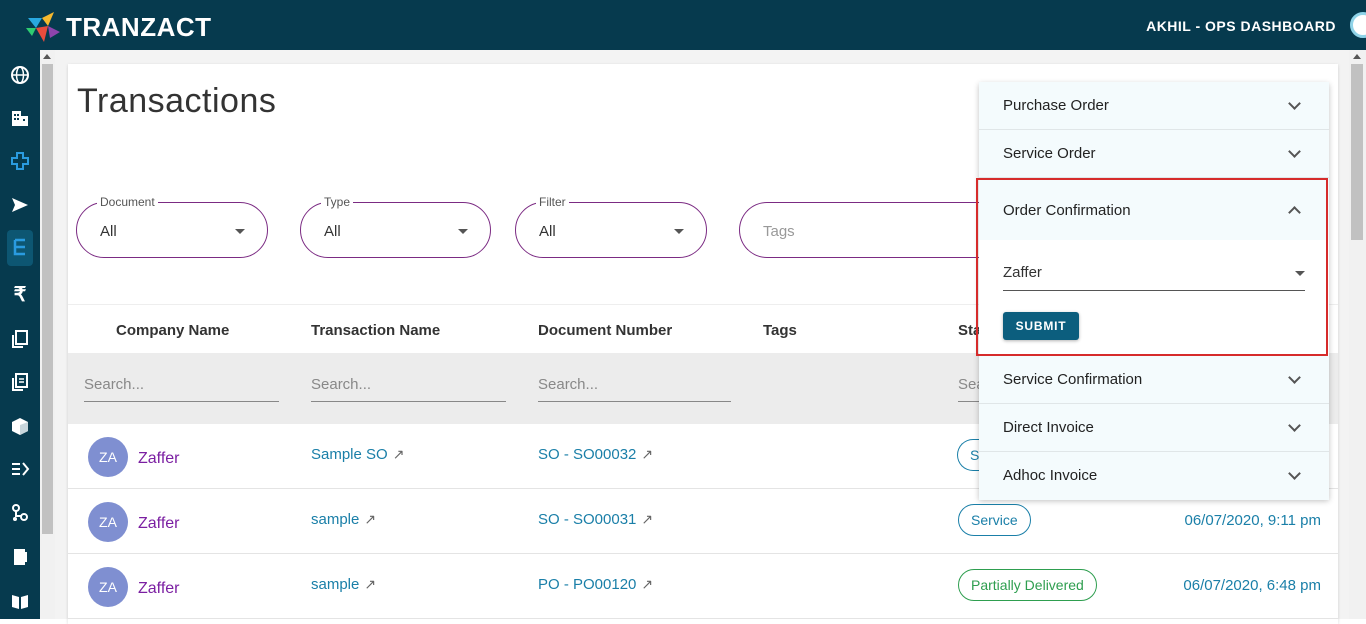 The height and width of the screenshot is (624, 1366). I want to click on document-link: SO - SO00032 ↗, so click(595, 454).